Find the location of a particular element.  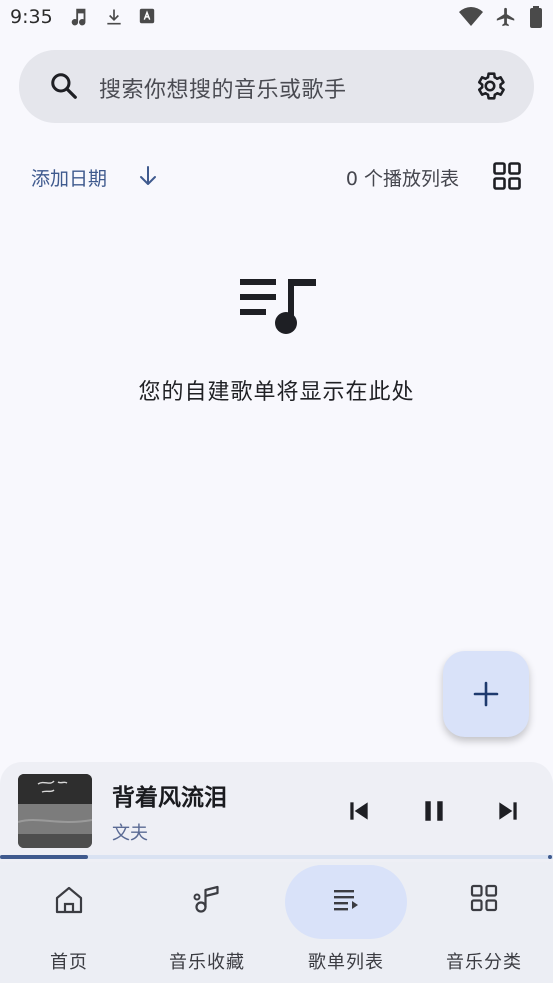

music-notes-icon is located at coordinates (207, 902).